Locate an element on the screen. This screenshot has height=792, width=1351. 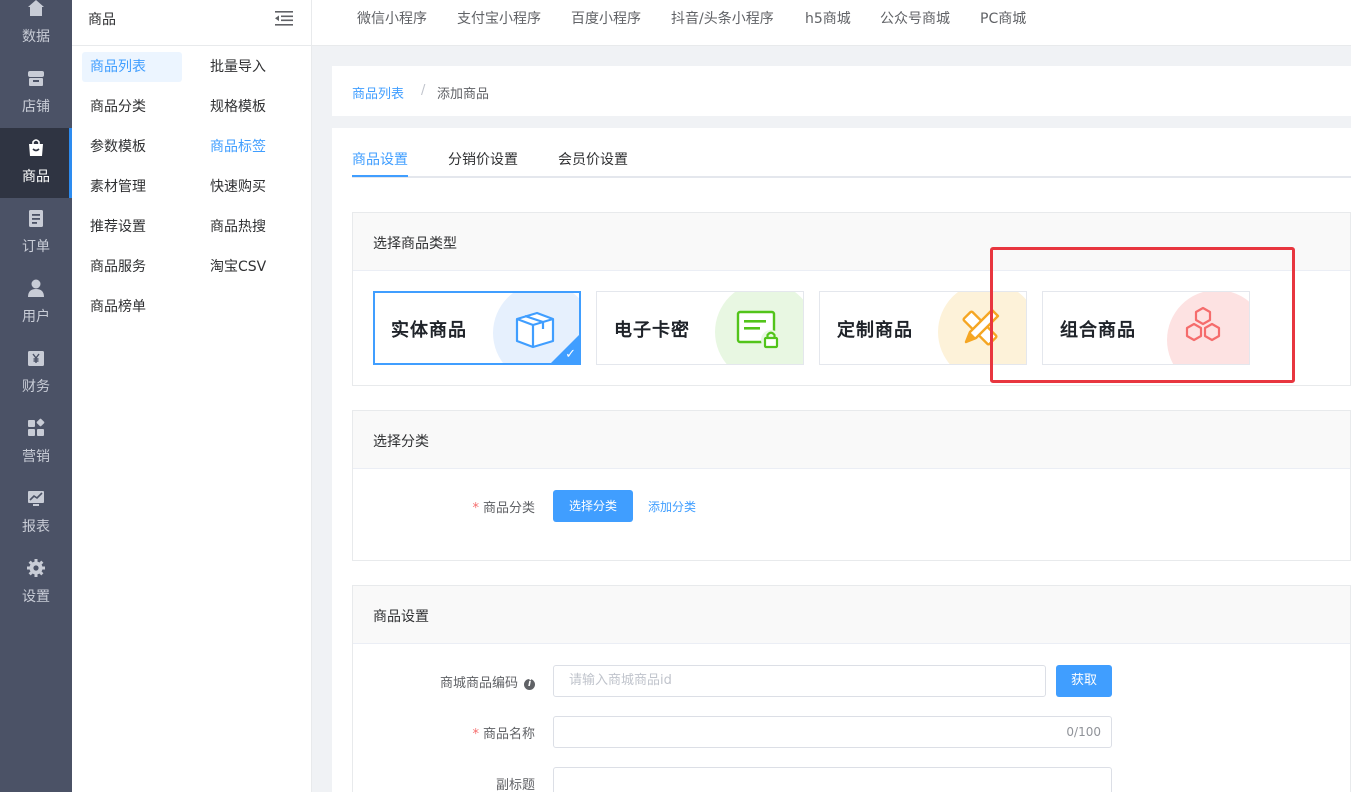
submenu-recommend: 推荐设置 is located at coordinates (132, 227).